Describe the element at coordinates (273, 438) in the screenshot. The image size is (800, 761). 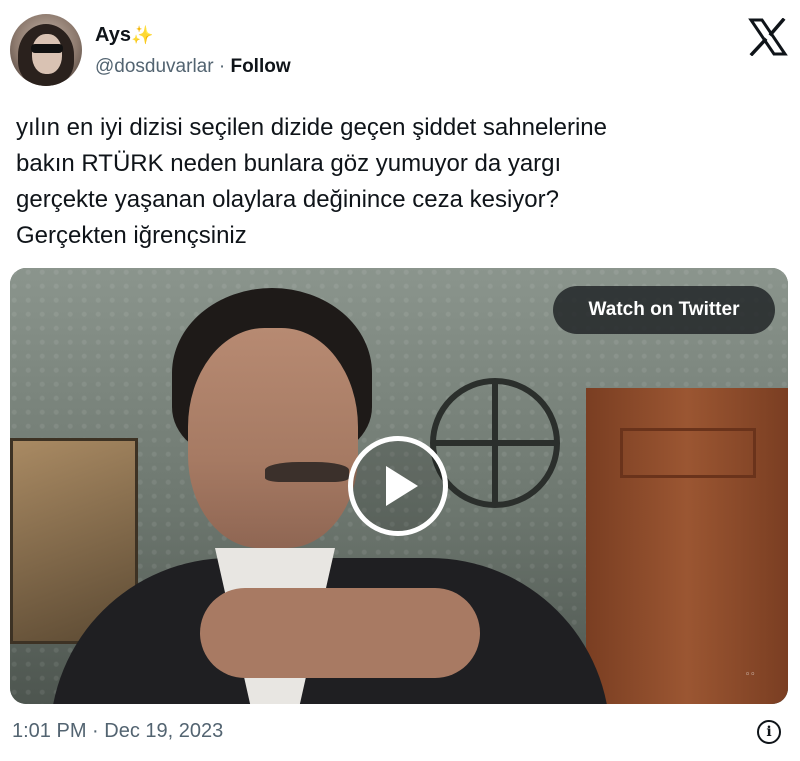
I see `man-face` at that location.